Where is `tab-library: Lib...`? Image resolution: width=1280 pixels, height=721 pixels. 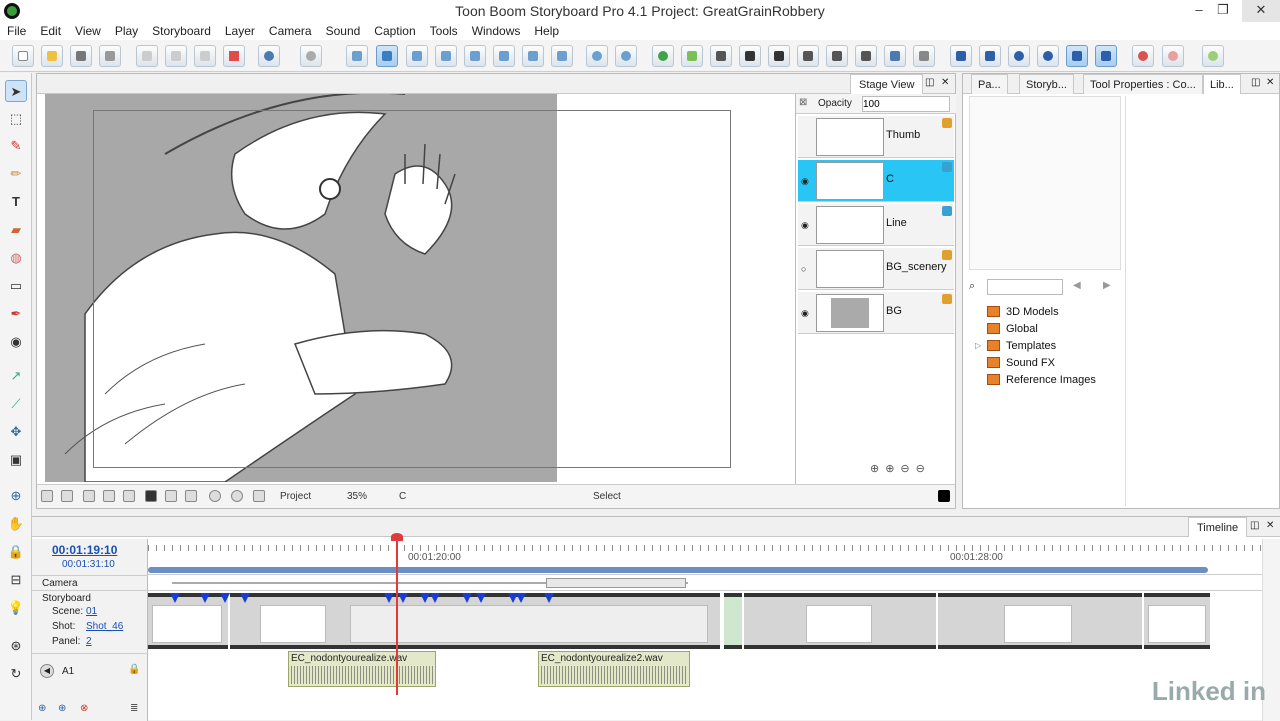
tab-library: Lib... is located at coordinates (1222, 84).